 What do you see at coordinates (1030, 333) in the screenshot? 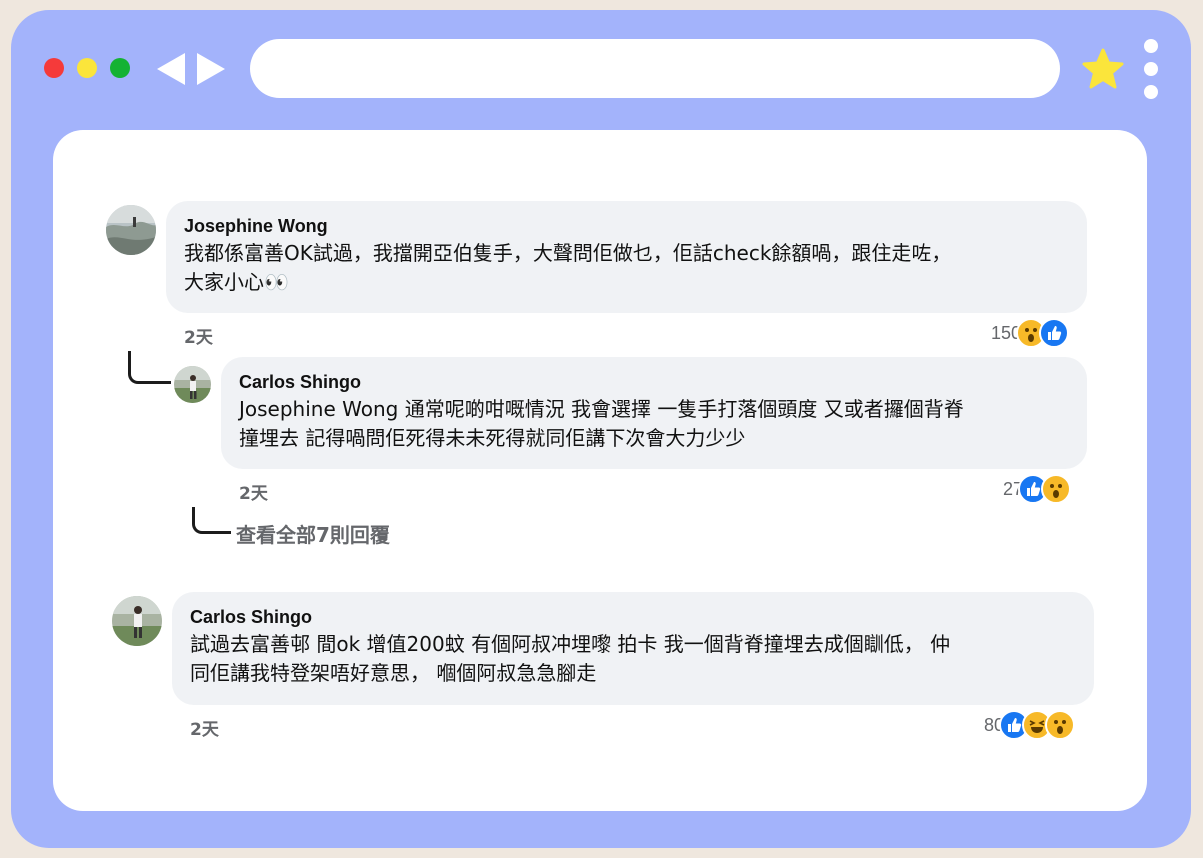
I see `reaction-summary: 150` at bounding box center [1030, 333].